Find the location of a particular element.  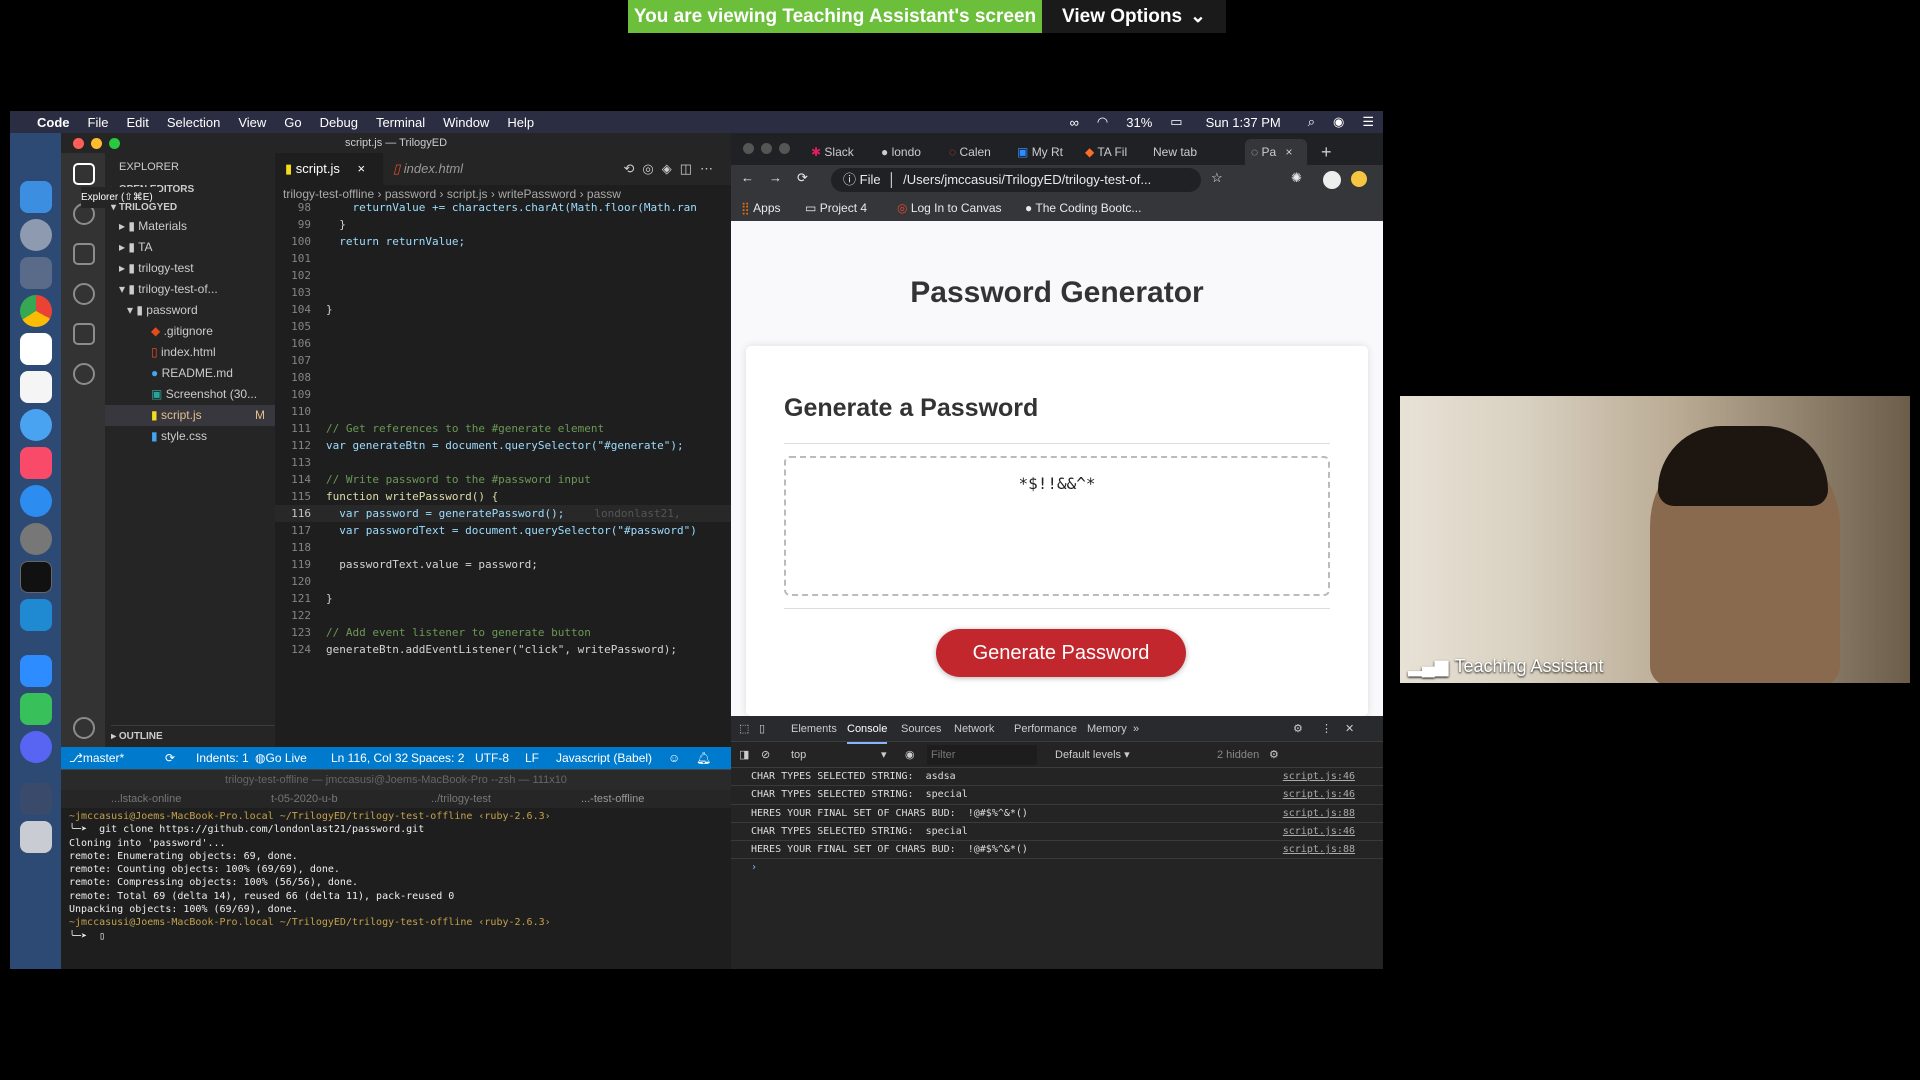

launchpad-icon is located at coordinates (35, 235).